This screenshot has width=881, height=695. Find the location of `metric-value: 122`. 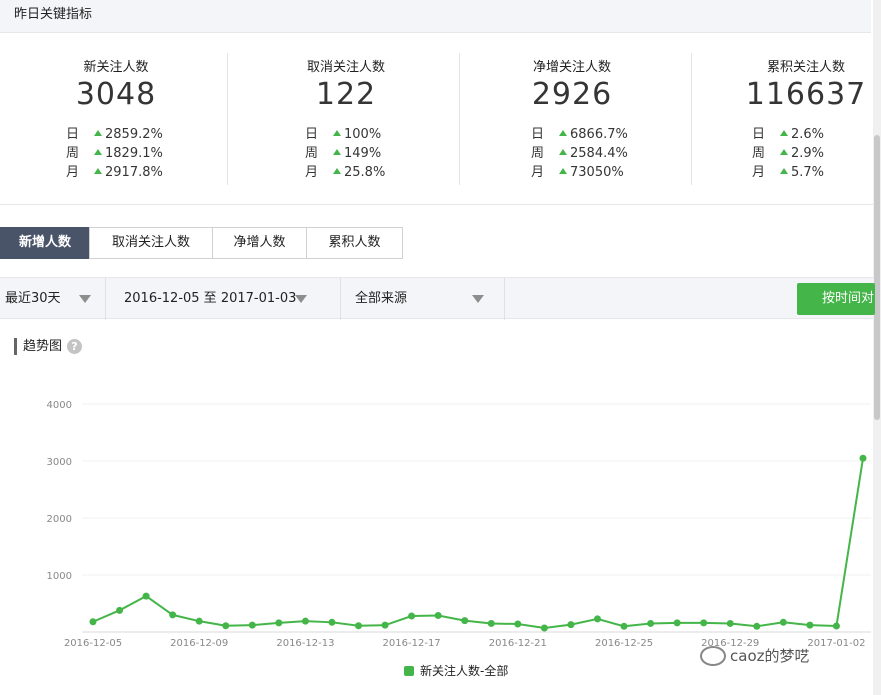

metric-value: 122 is located at coordinates (346, 94).